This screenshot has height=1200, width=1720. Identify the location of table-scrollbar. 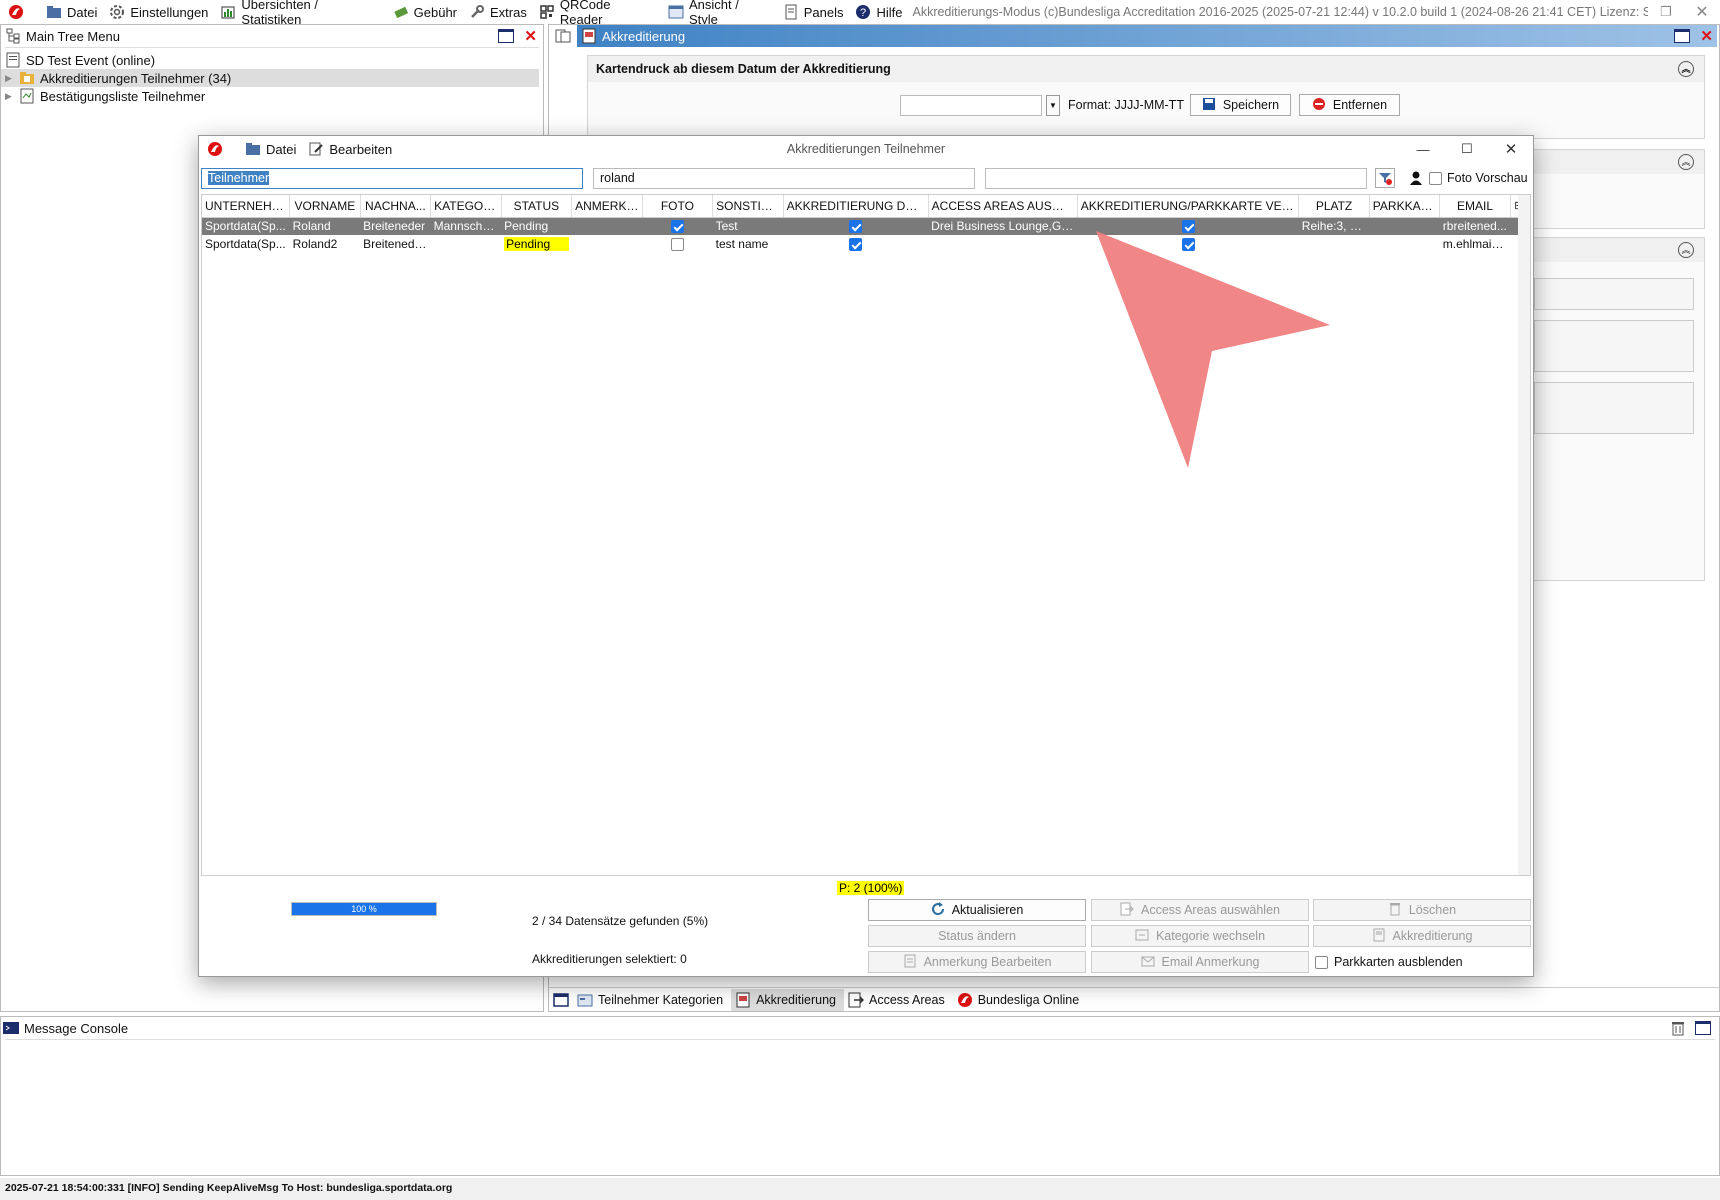
(1524, 535).